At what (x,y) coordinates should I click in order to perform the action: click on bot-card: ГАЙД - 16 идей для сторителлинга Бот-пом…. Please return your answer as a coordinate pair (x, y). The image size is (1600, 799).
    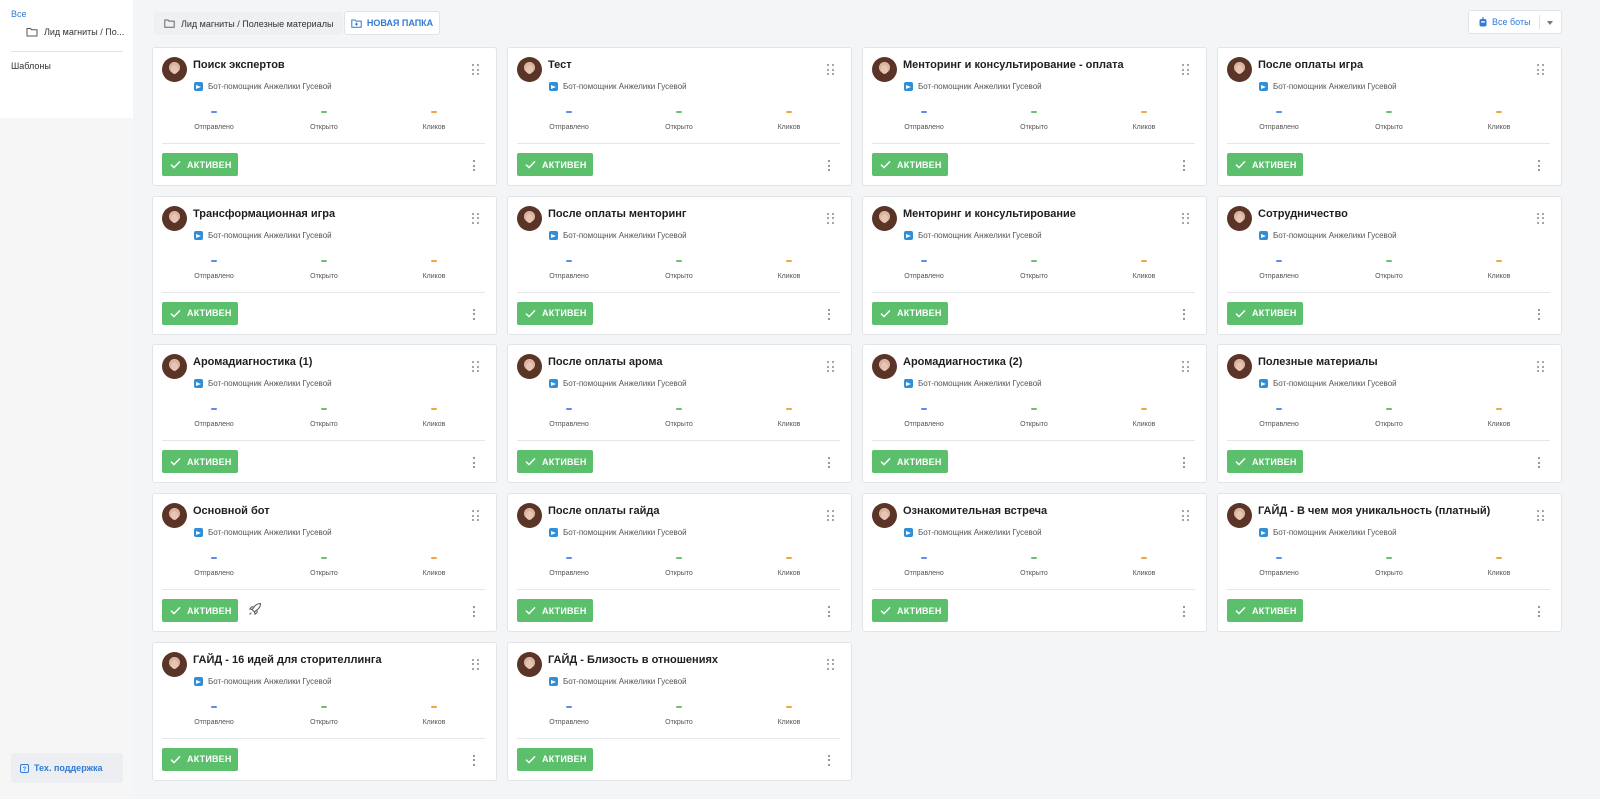
    Looking at the image, I should click on (324, 711).